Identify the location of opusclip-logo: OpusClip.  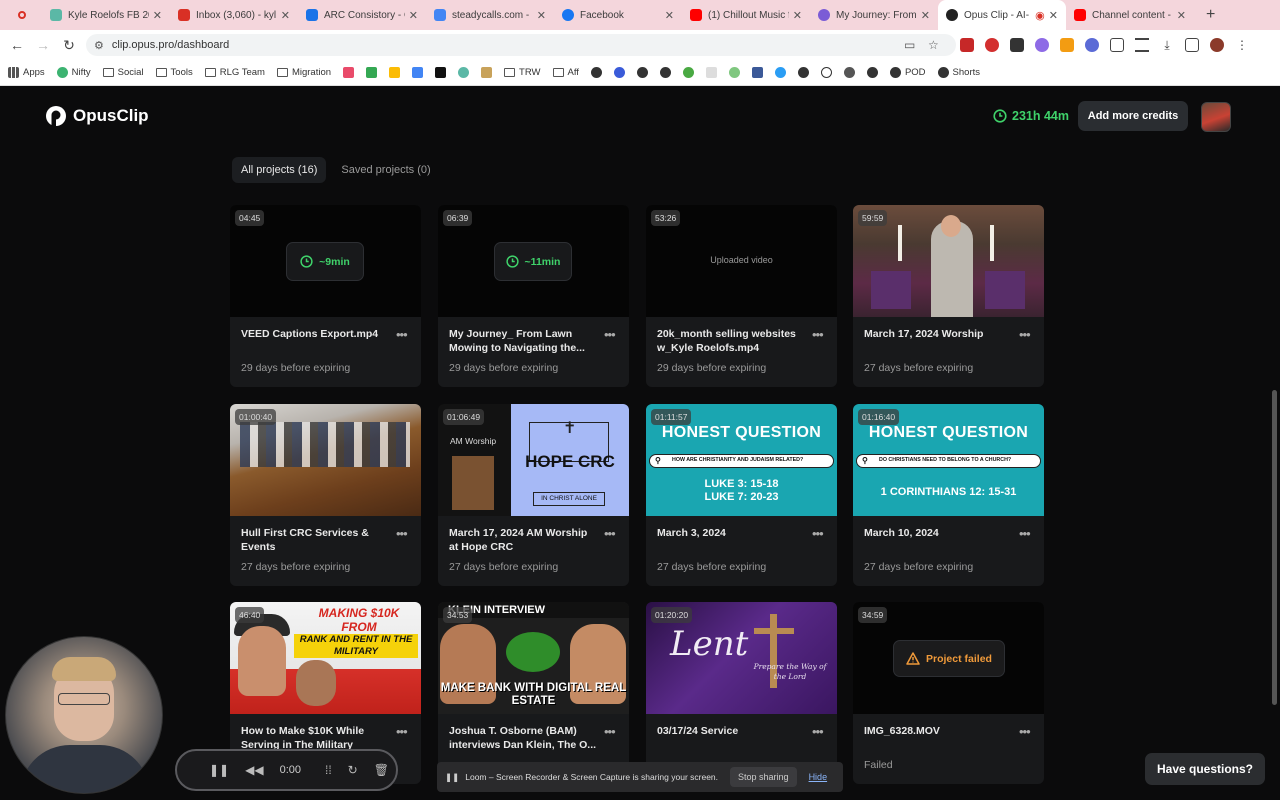
(97, 116).